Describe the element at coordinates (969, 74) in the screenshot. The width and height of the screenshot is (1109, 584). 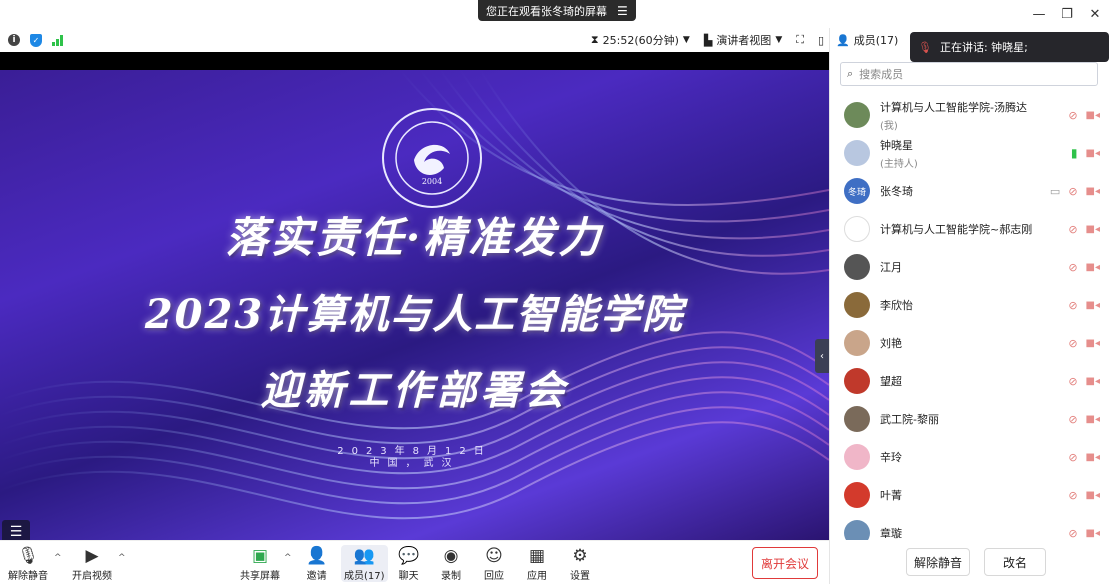
I see `member-search-input: ⌕ 搜索成员` at that location.